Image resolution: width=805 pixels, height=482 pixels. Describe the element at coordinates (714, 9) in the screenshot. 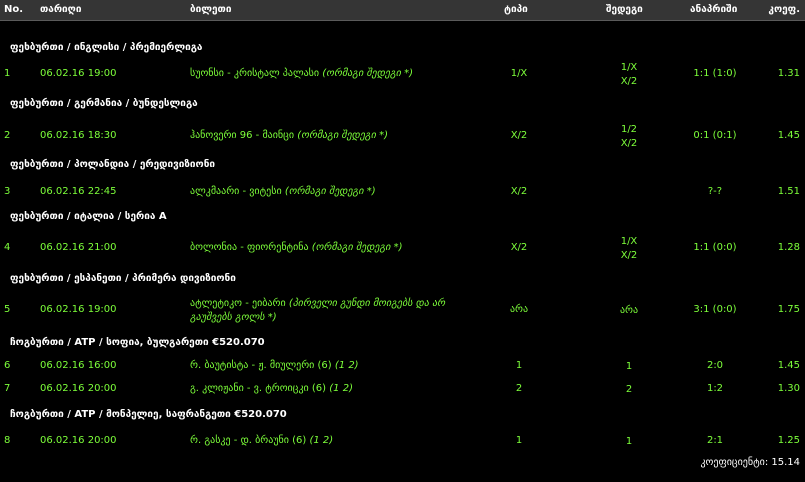

I see `header-outcome: ანაპრიში` at that location.